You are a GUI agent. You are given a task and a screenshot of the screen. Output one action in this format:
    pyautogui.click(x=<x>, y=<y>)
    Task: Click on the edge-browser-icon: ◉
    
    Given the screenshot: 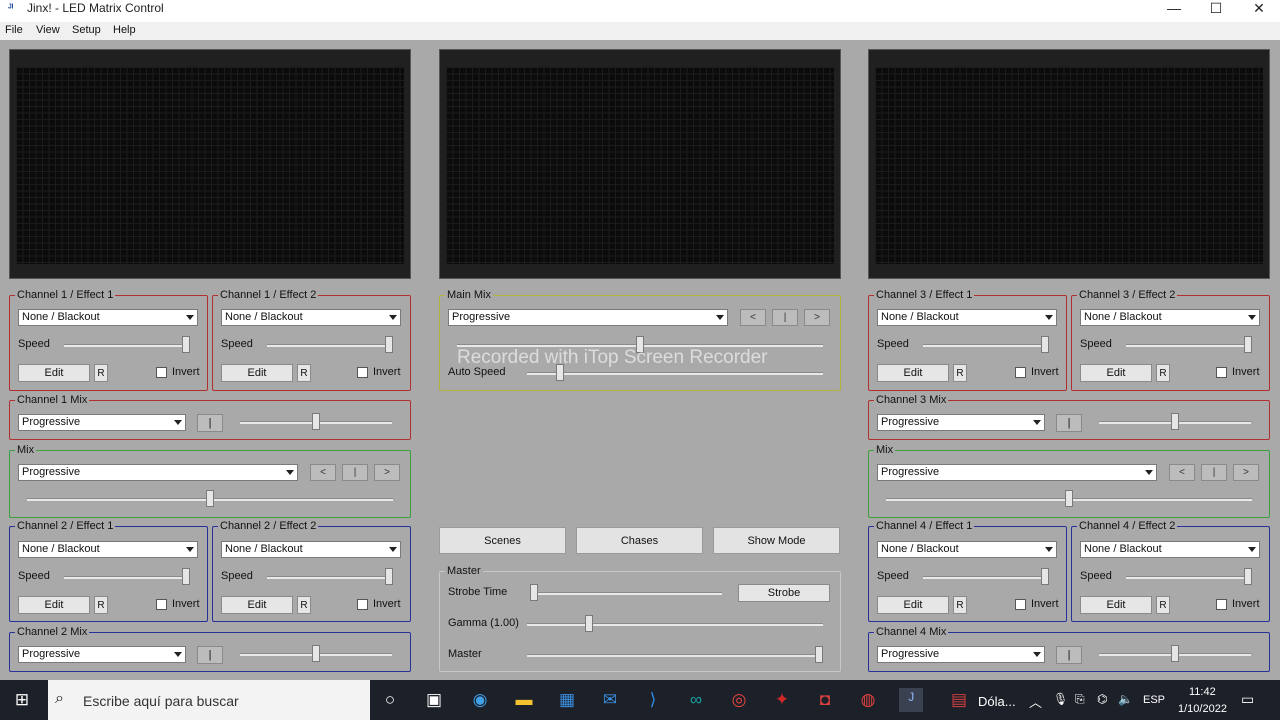 What is the action you would take?
    pyautogui.click(x=480, y=700)
    